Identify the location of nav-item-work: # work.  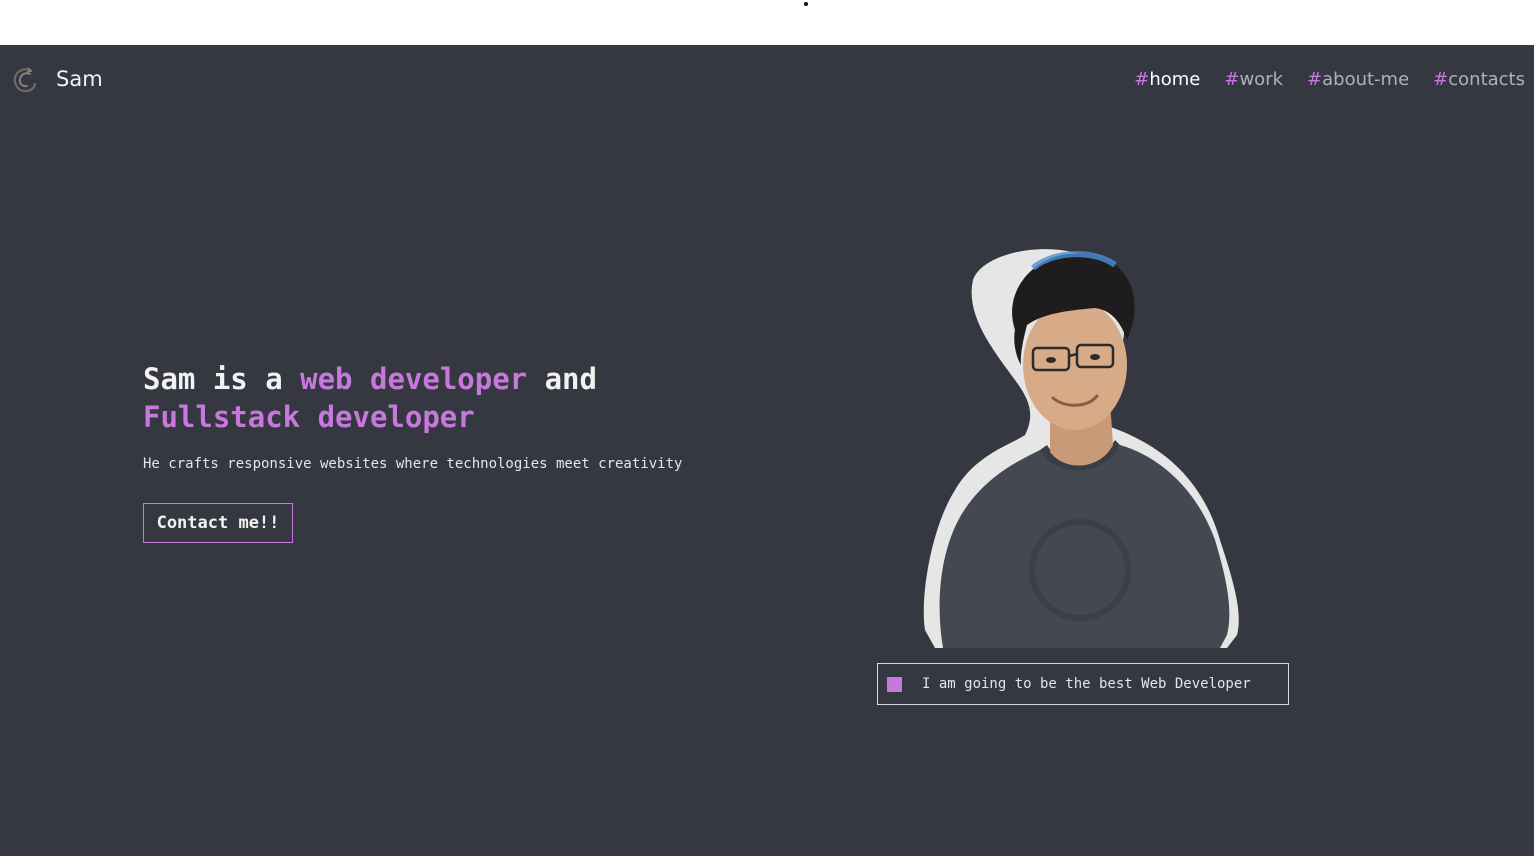
(1253, 79).